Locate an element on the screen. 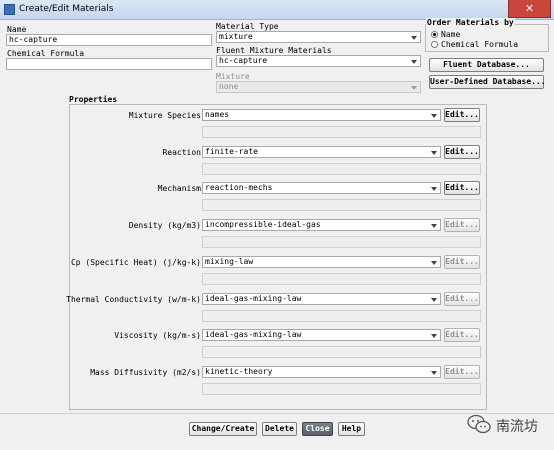  property-method-select: kinetic-theory is located at coordinates (321, 372).